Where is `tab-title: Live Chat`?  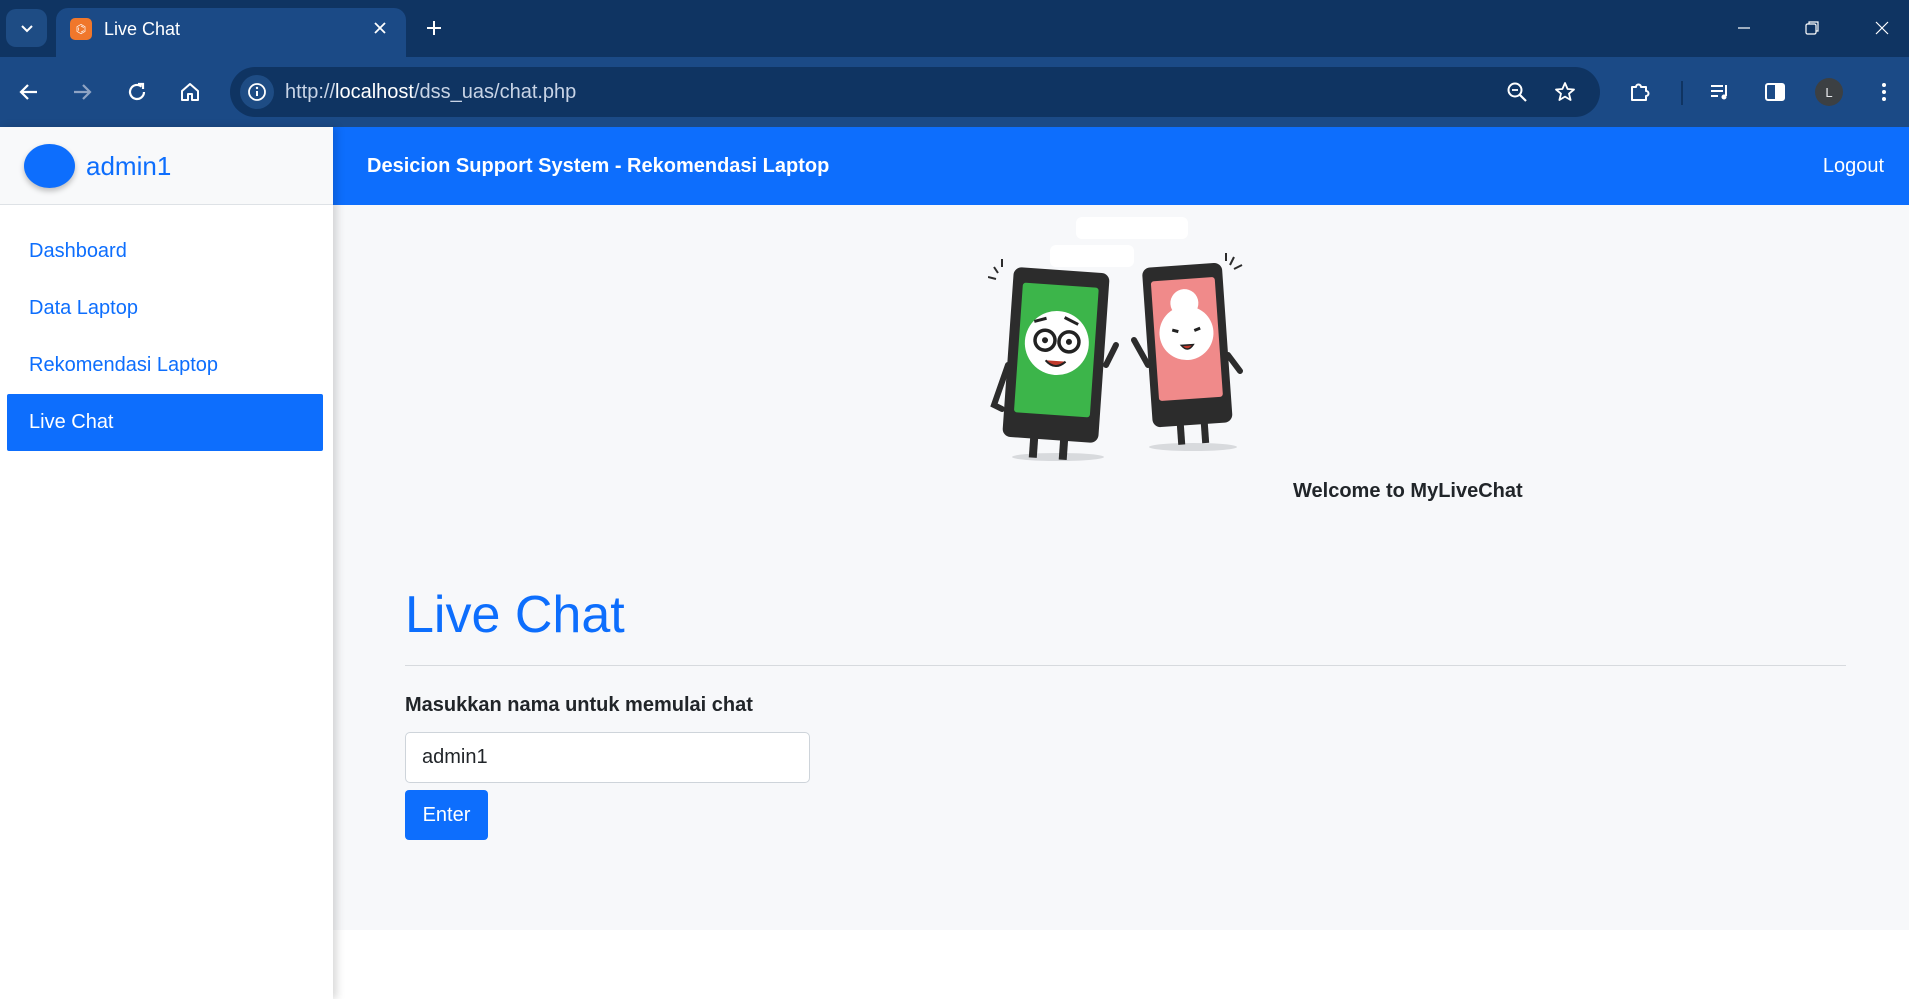
tab-title: Live Chat is located at coordinates (142, 29).